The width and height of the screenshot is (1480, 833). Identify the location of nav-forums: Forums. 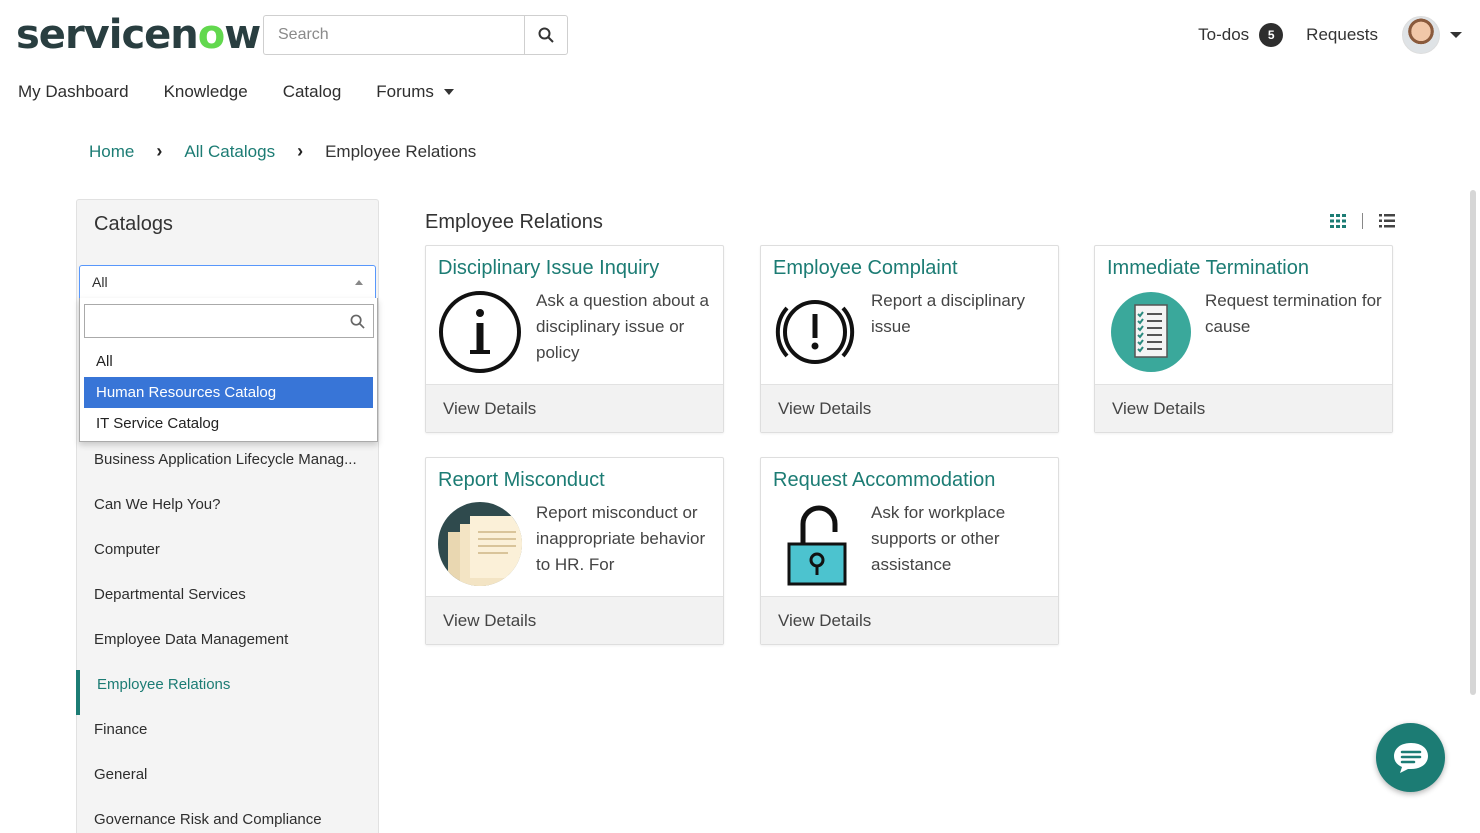
(415, 92).